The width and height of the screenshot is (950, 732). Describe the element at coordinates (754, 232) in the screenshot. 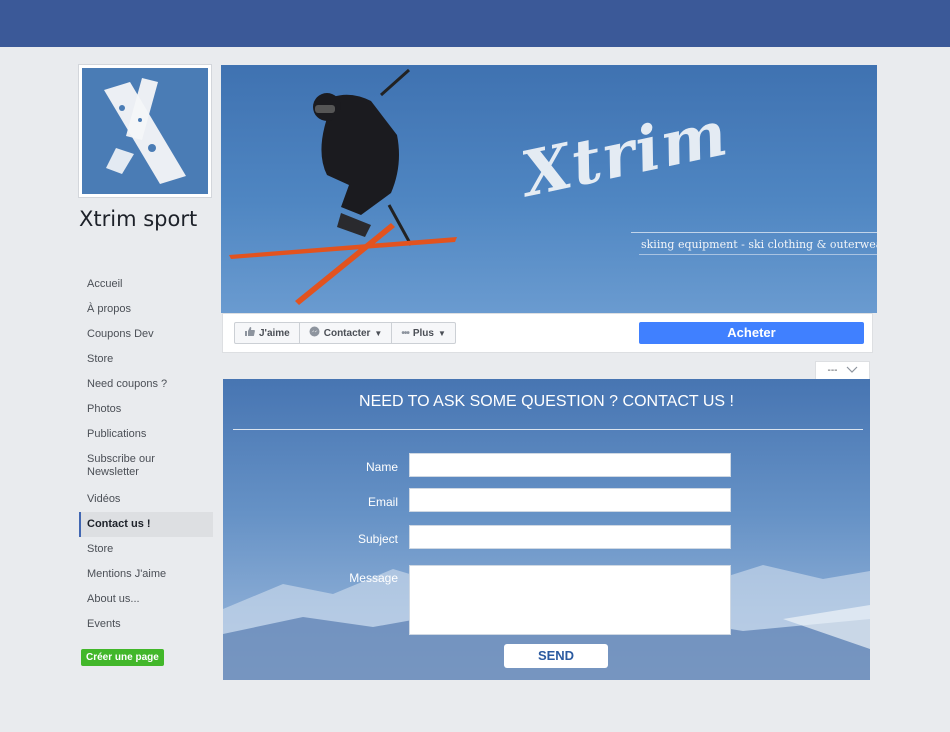

I see `tagline-rule-top` at that location.